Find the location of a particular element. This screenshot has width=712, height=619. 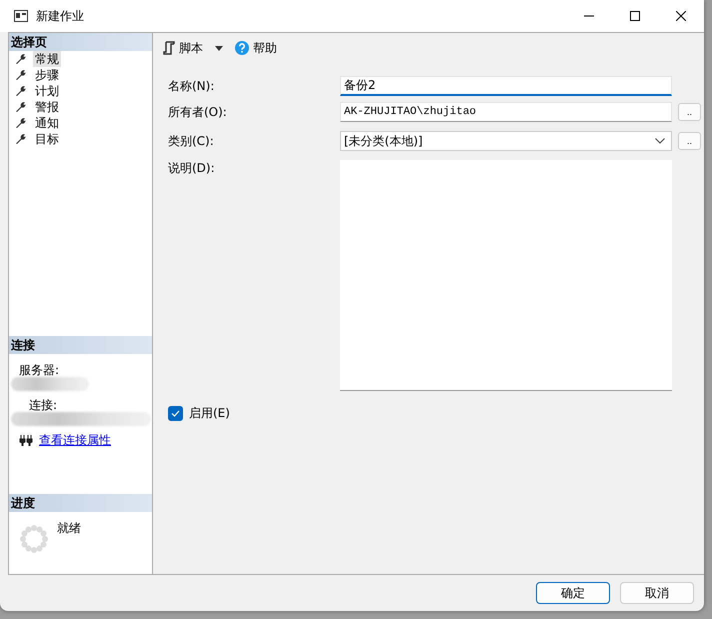

progress-status: 就绪 is located at coordinates (69, 528).